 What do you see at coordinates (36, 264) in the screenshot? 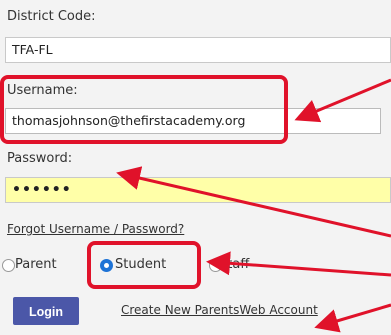
I see `parent-radio-label: Parent` at bounding box center [36, 264].